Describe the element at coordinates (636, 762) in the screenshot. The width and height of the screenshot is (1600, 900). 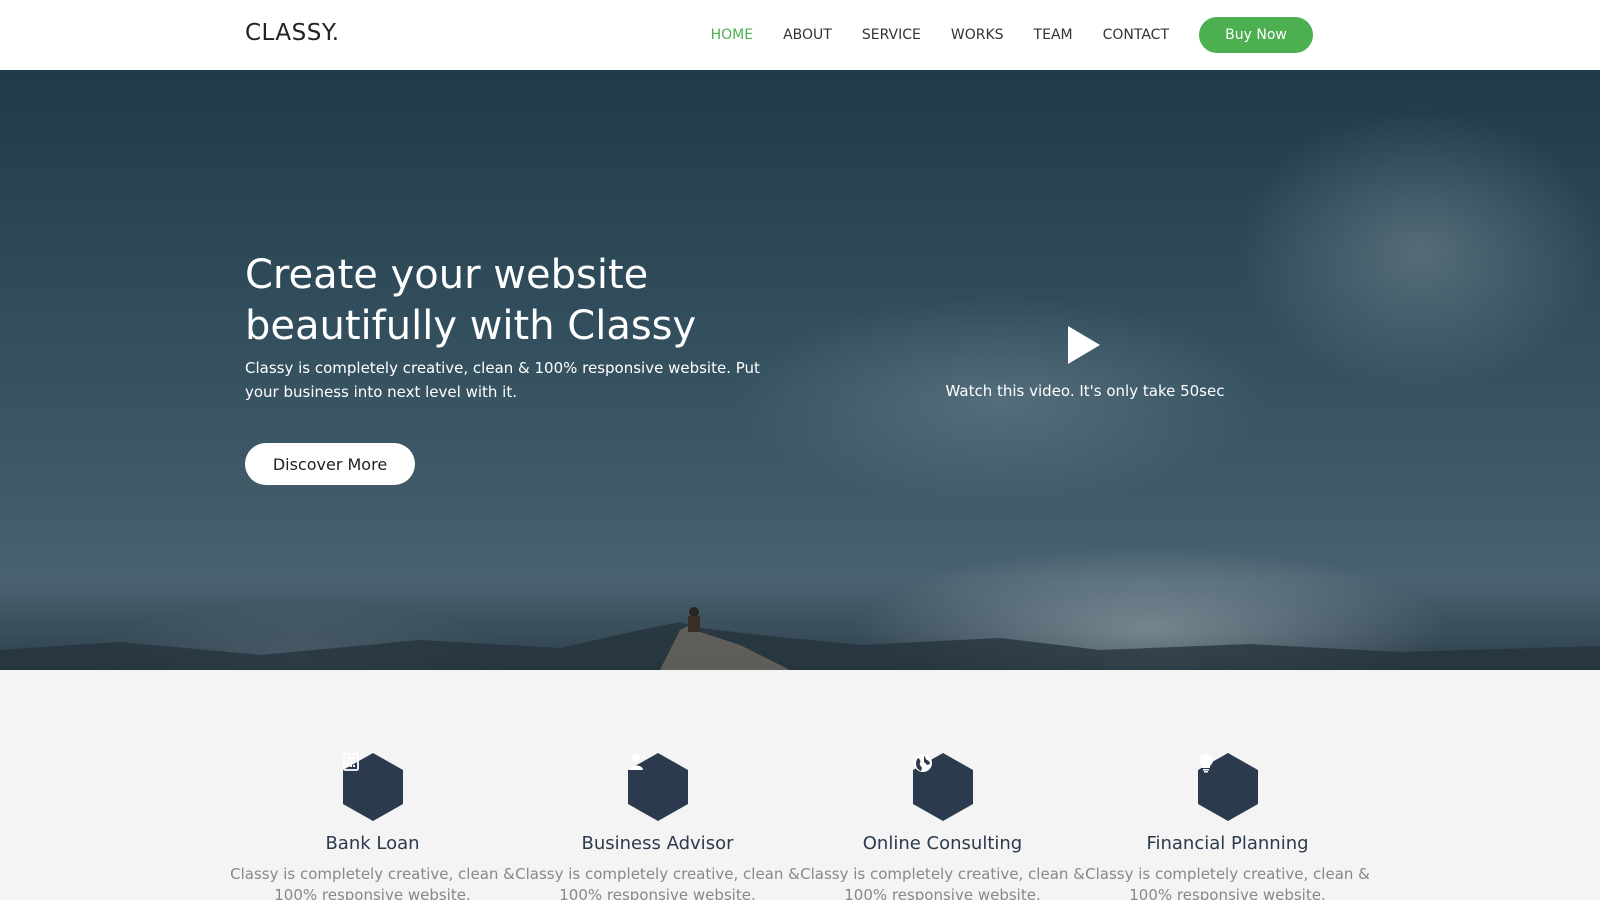
I see `person-icon` at that location.